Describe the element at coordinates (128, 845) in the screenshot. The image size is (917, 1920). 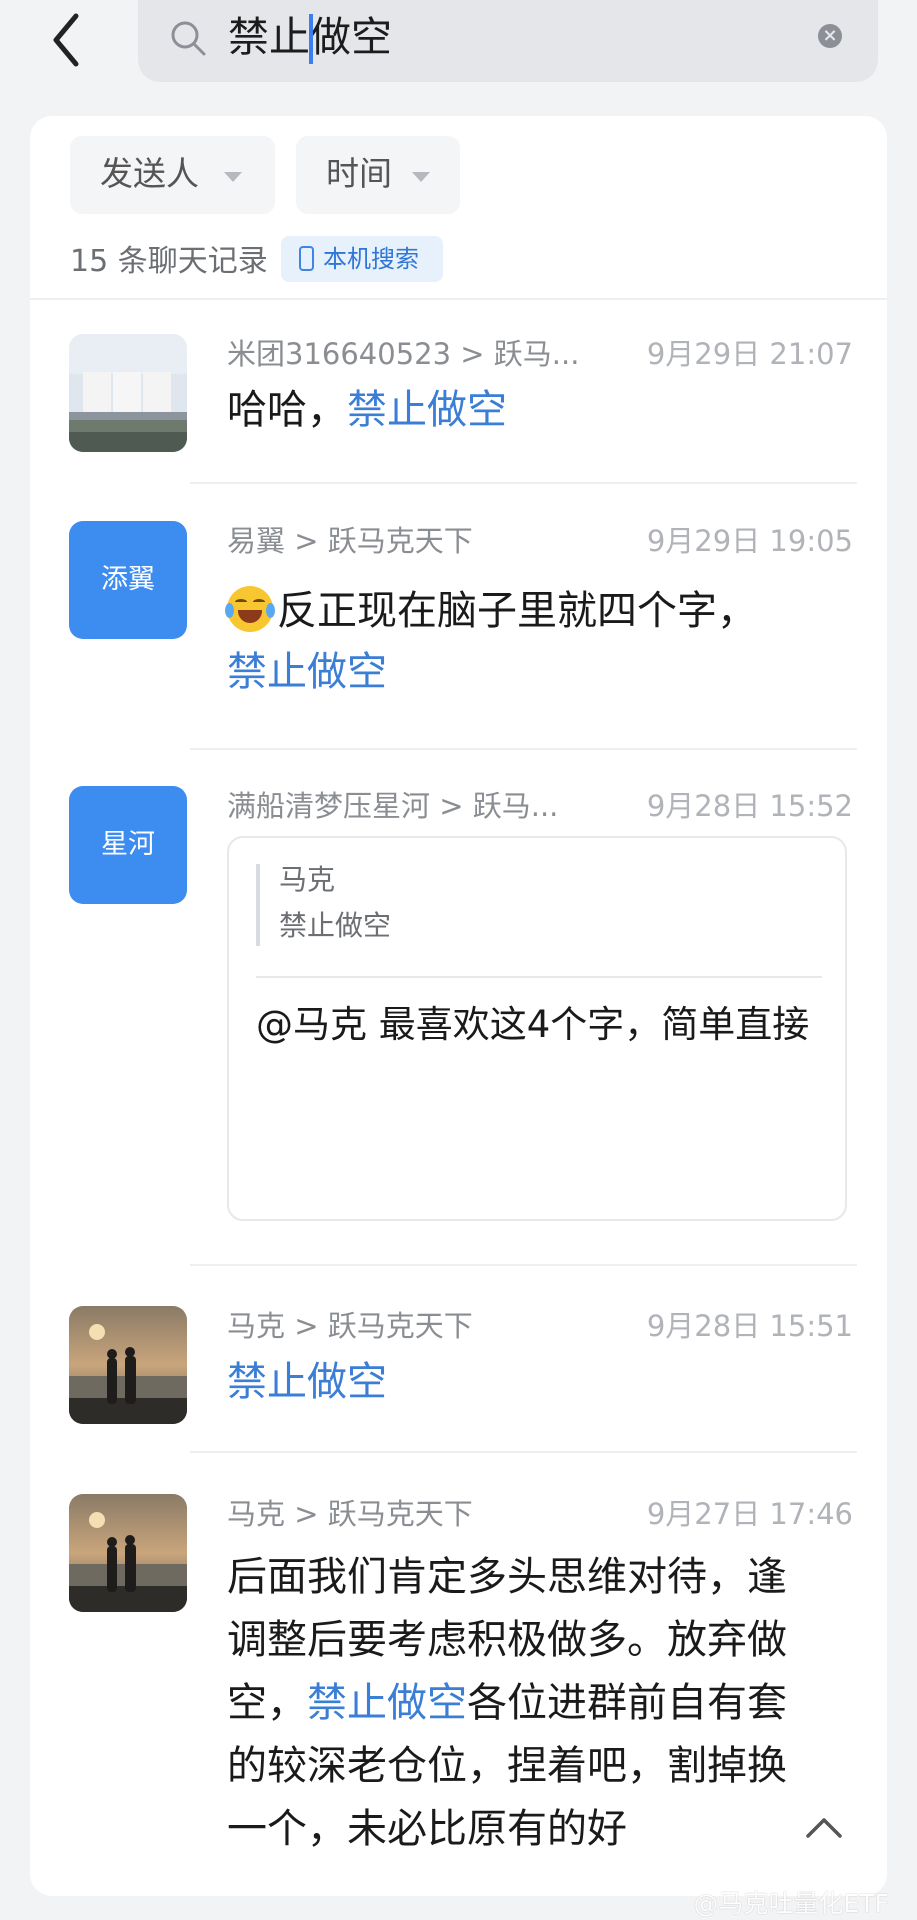
I see `avatar: 星河` at that location.